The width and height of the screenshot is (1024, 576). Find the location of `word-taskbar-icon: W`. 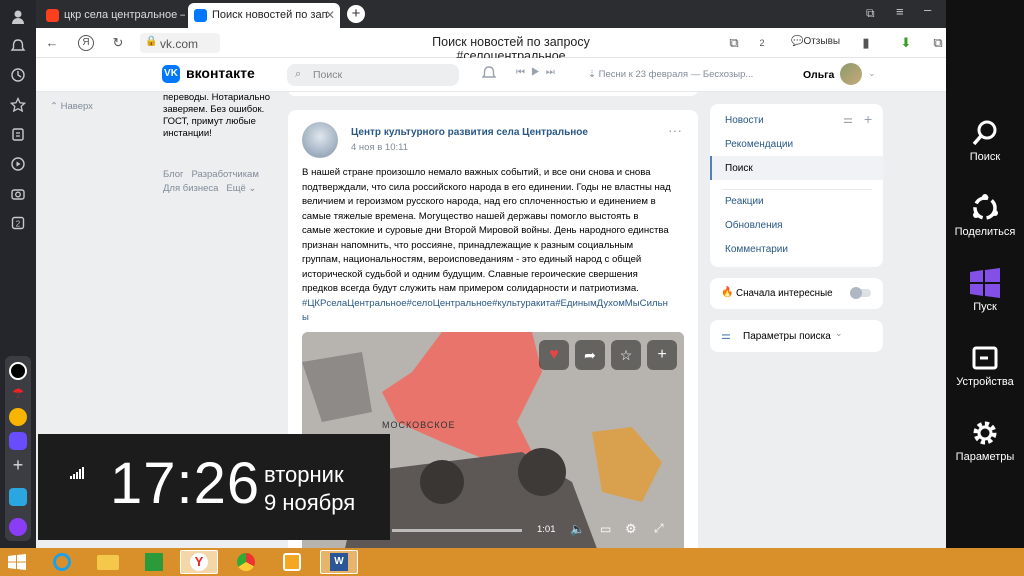

word-taskbar-icon: W is located at coordinates (339, 562).